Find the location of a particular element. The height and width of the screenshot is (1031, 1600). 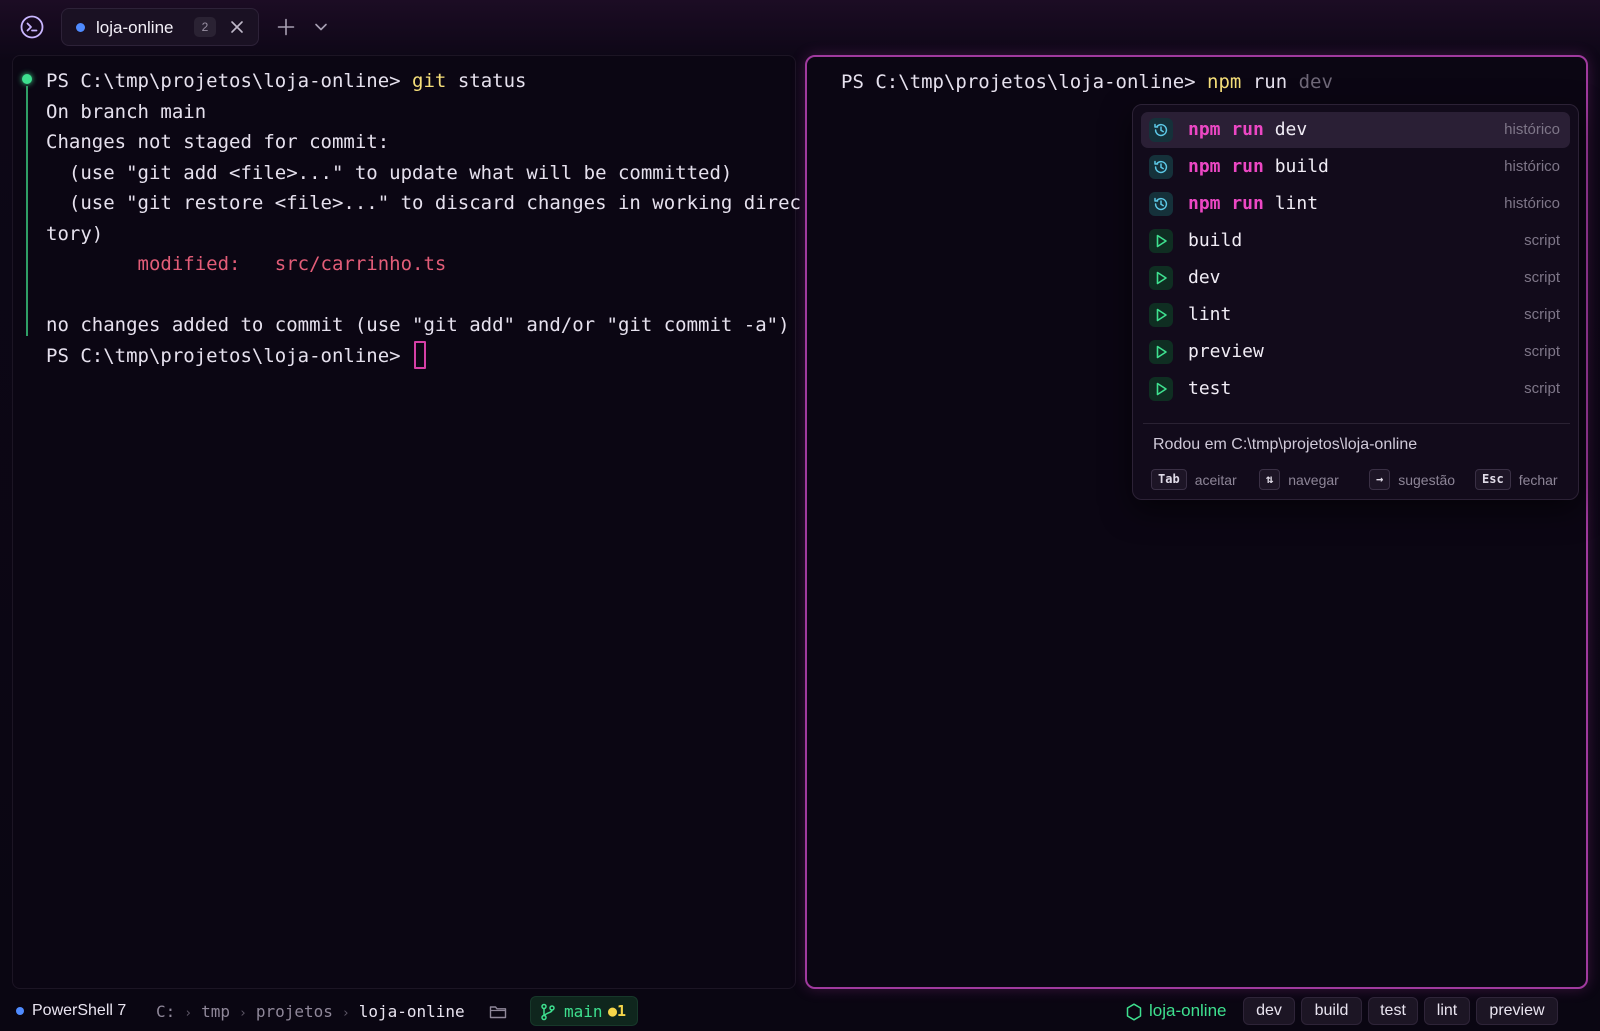

terminal-line: PS C:\tmp\projetos\loja-online> is located at coordinates (423, 356).